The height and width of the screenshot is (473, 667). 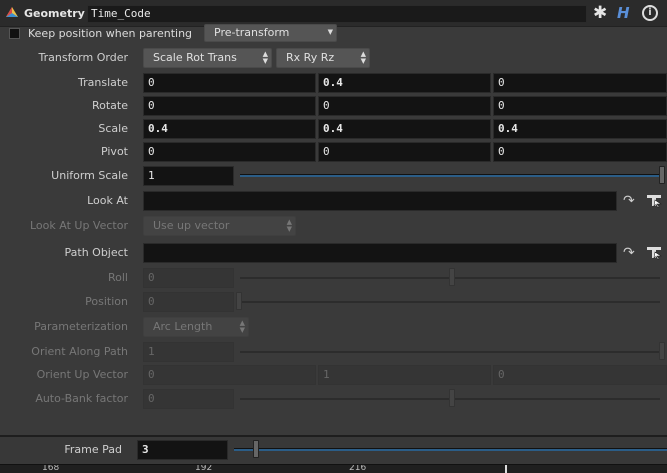 I want to click on translate-label: Translate, so click(x=103, y=82).